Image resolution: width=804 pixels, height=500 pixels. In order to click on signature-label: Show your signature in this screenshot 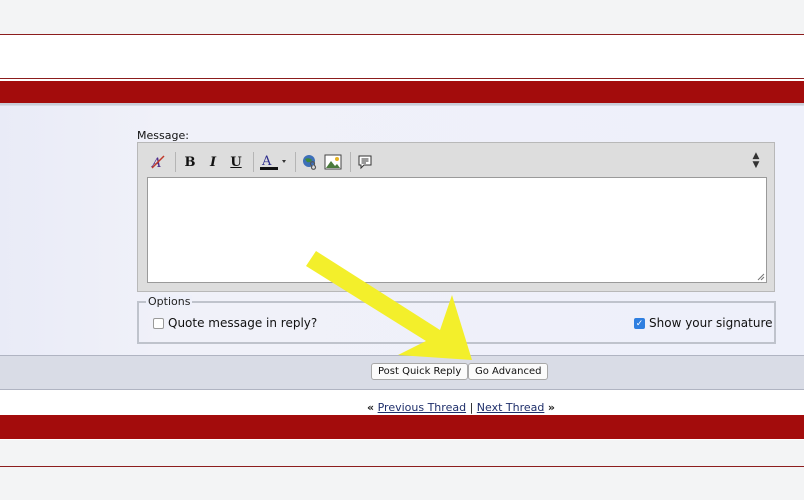, I will do `click(711, 323)`.